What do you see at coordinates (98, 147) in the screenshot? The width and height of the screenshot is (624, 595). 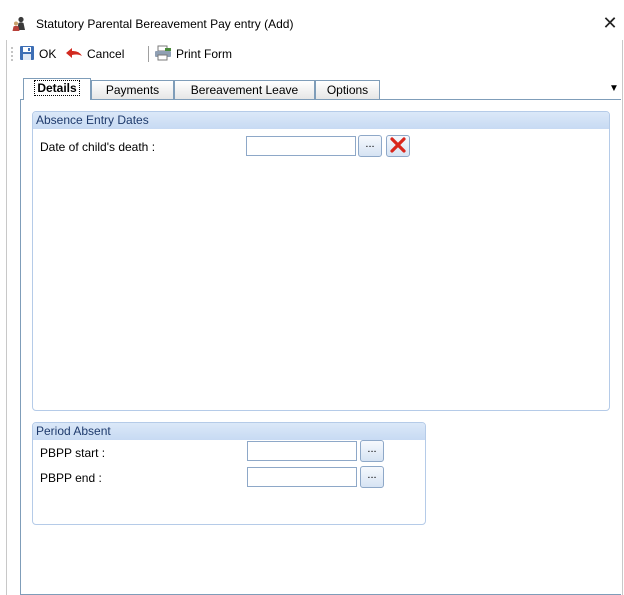 I see `date-of-death-label: Date of child's death :` at bounding box center [98, 147].